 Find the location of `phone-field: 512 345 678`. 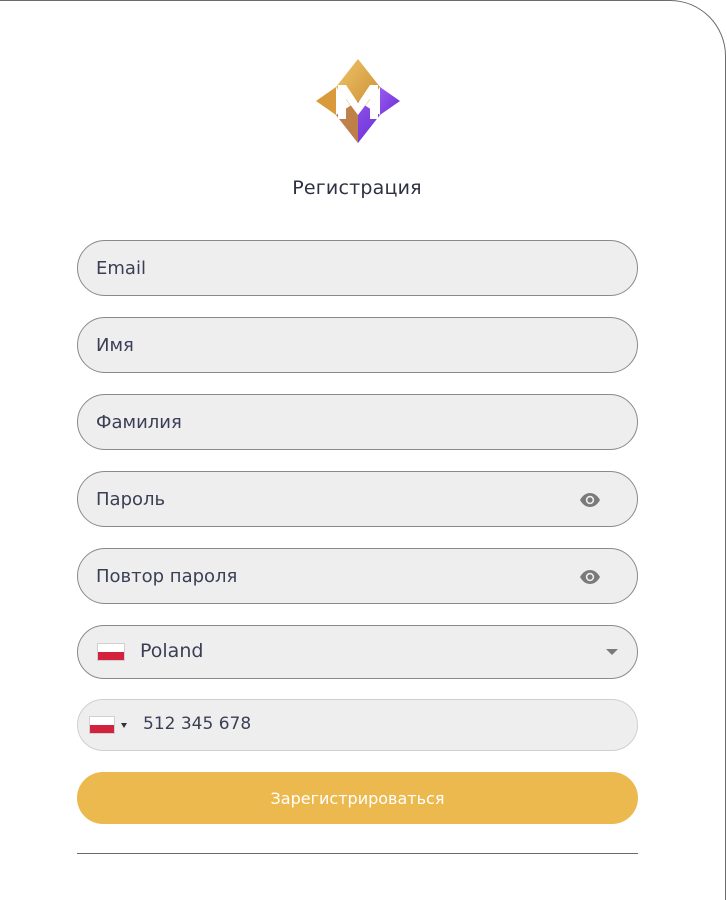

phone-field: 512 345 678 is located at coordinates (357, 725).